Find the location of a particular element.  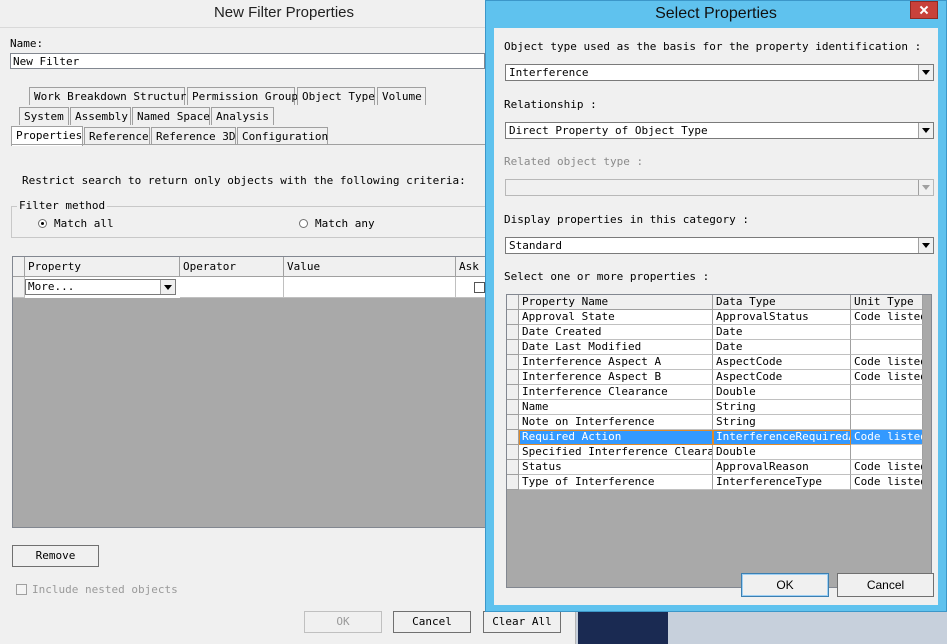

tab-named-space: Named Space is located at coordinates (171, 116).